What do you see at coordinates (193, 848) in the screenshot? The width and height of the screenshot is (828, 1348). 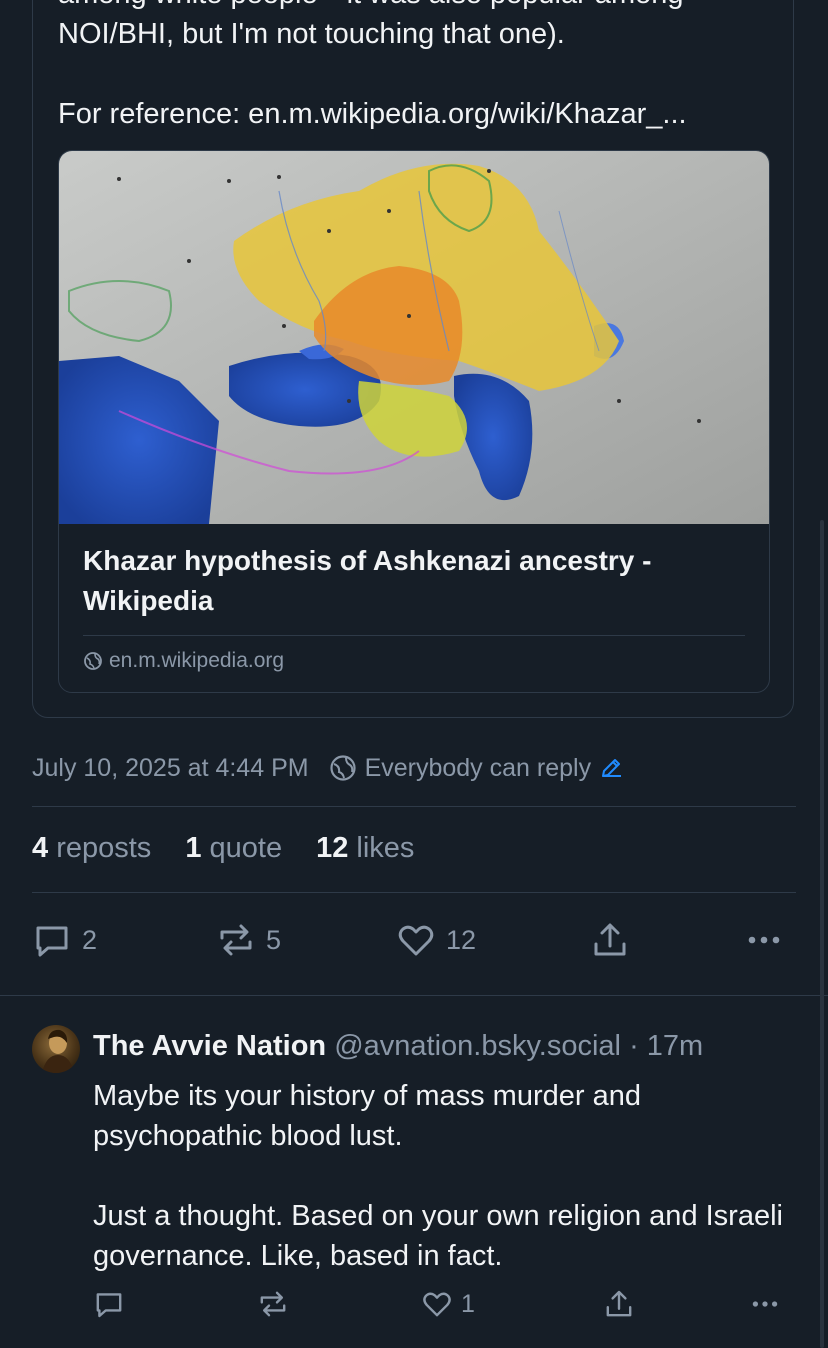 I see `quotes-count: 1` at bounding box center [193, 848].